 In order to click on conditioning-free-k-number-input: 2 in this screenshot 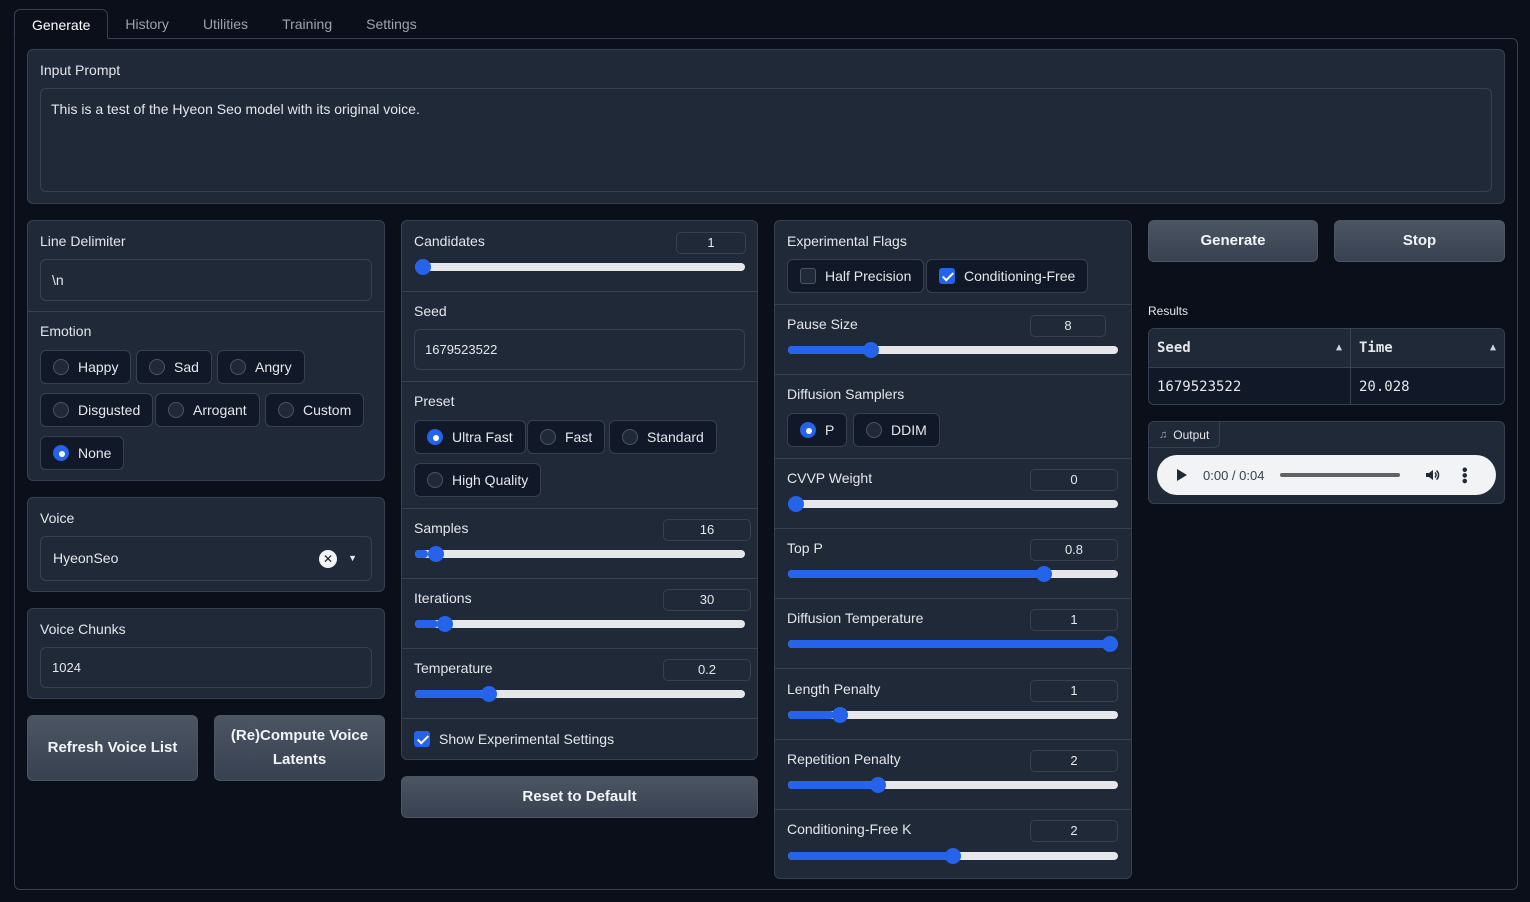, I will do `click(1074, 831)`.